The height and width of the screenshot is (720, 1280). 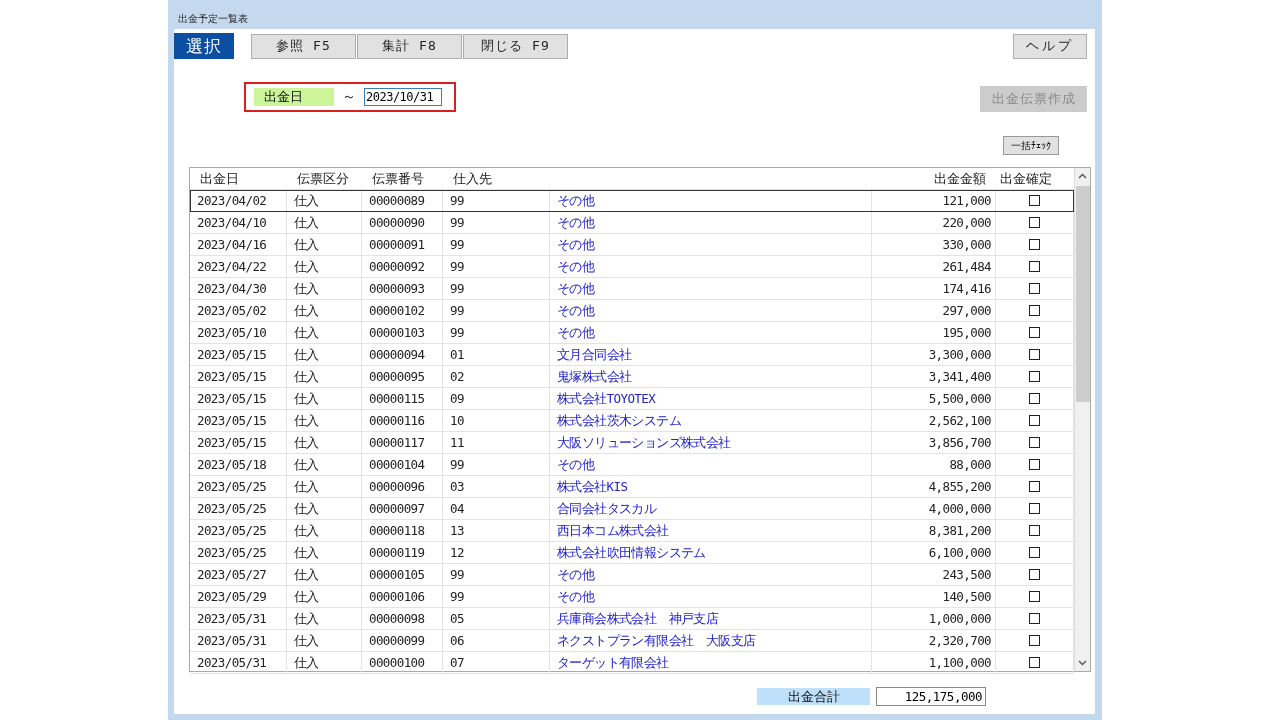 What do you see at coordinates (238, 266) in the screenshot?
I see `table-cell: 2023/04/22` at bounding box center [238, 266].